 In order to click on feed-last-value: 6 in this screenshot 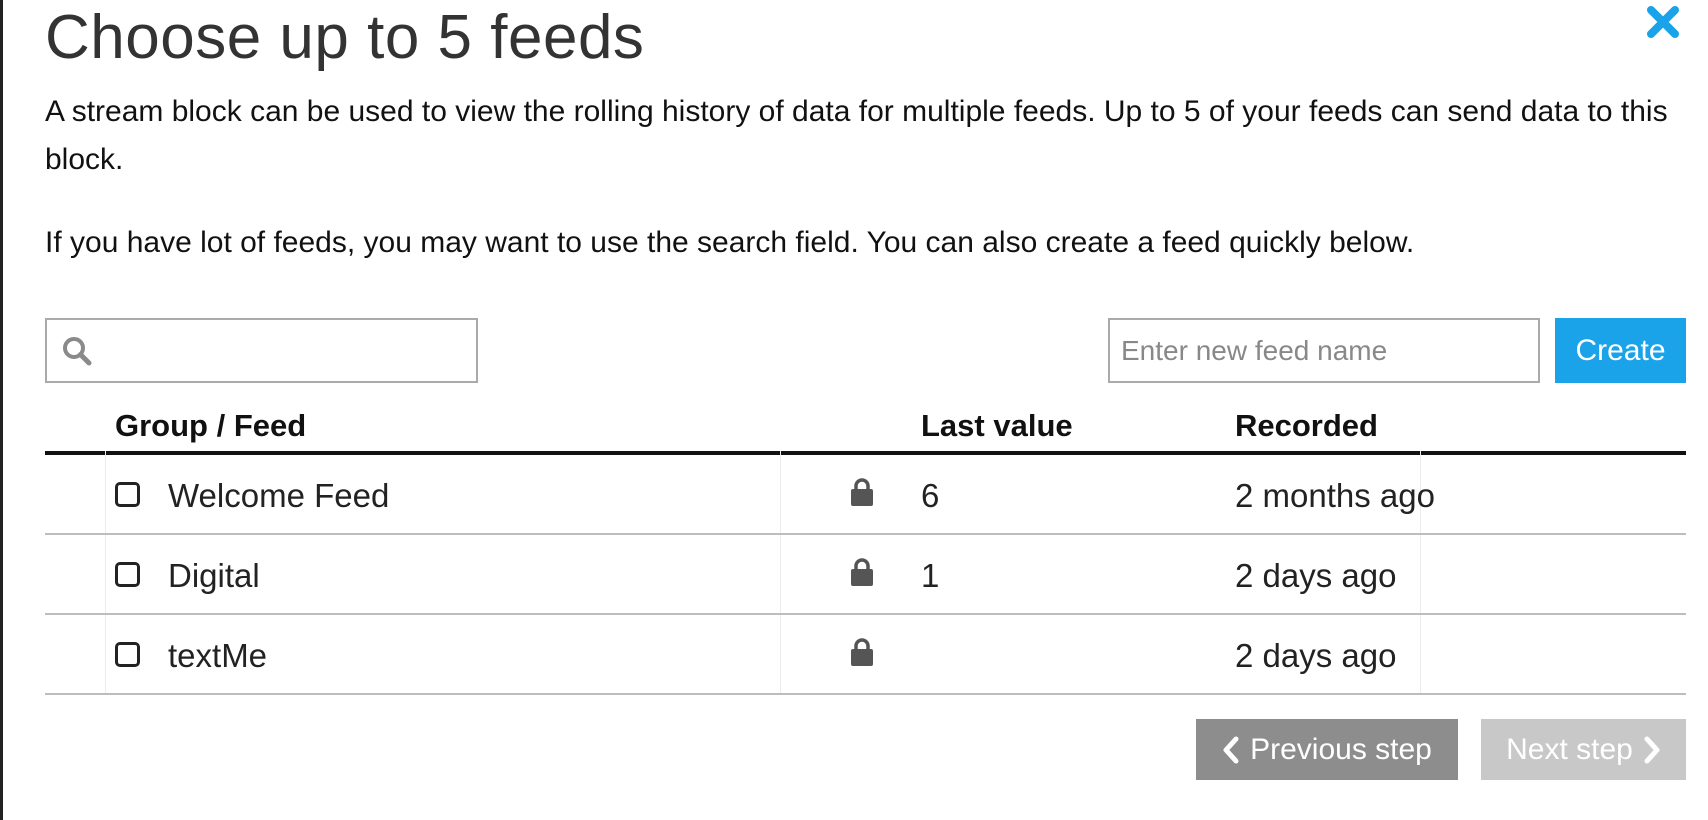, I will do `click(930, 495)`.